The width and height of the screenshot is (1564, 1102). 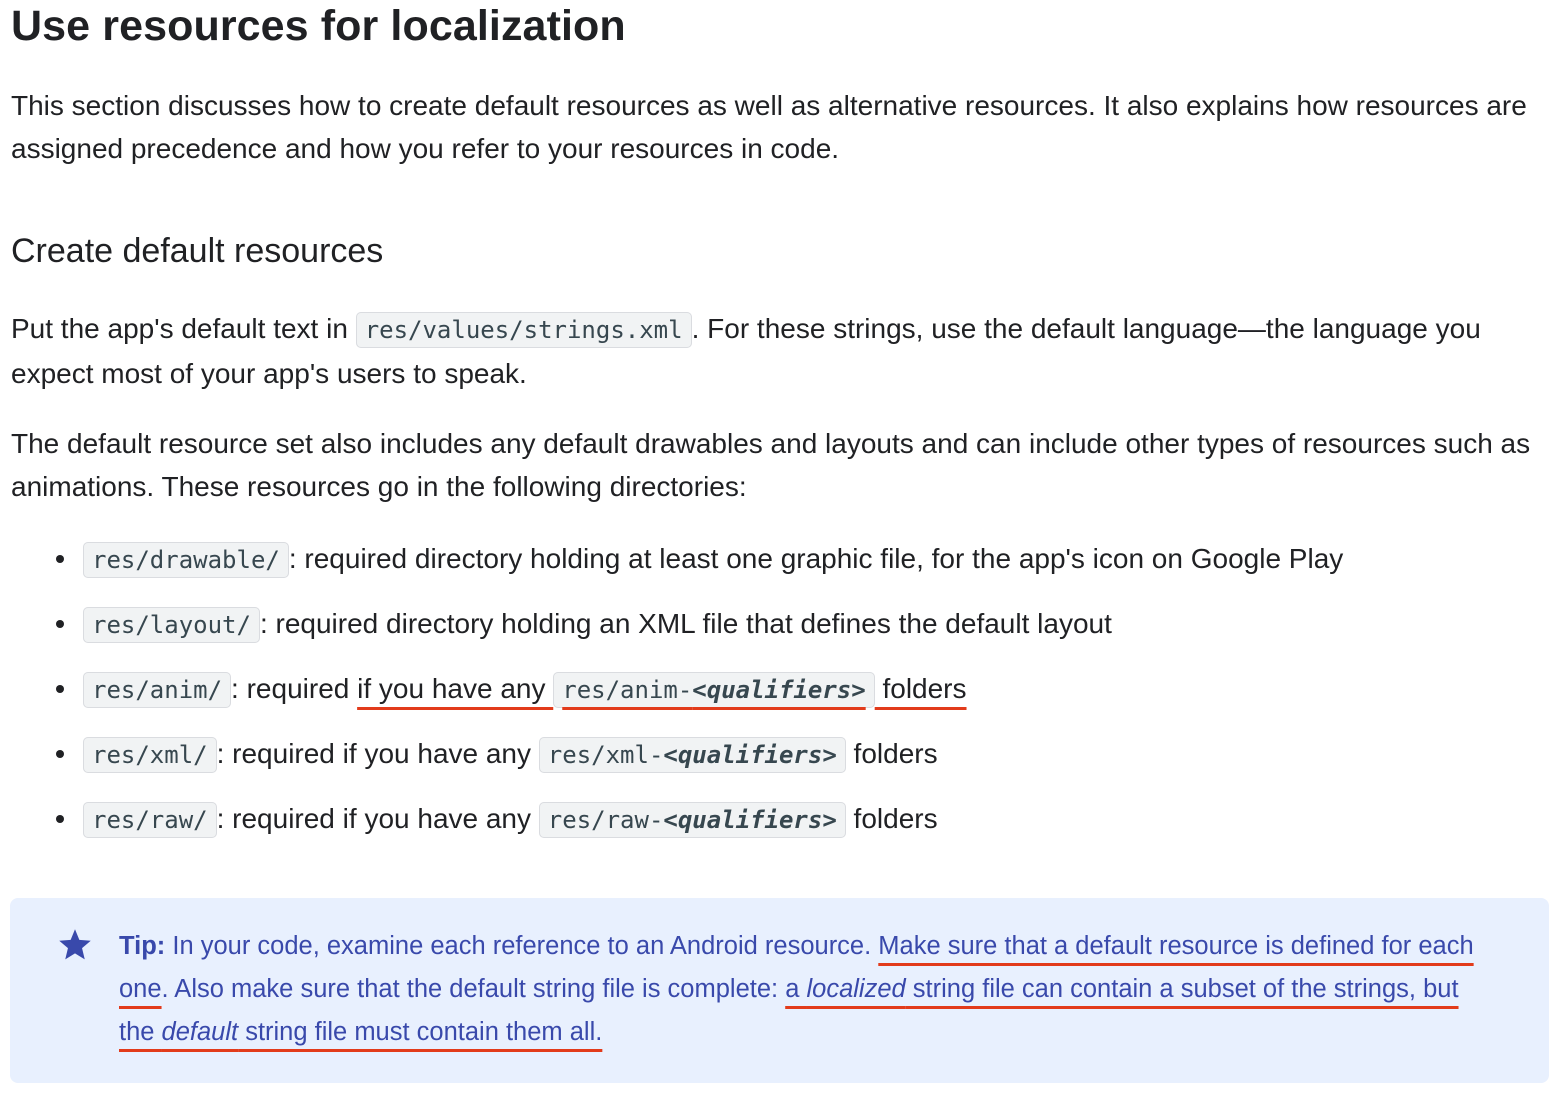 What do you see at coordinates (692, 820) in the screenshot?
I see `code-snippet: res/raw-<qualifiers>` at bounding box center [692, 820].